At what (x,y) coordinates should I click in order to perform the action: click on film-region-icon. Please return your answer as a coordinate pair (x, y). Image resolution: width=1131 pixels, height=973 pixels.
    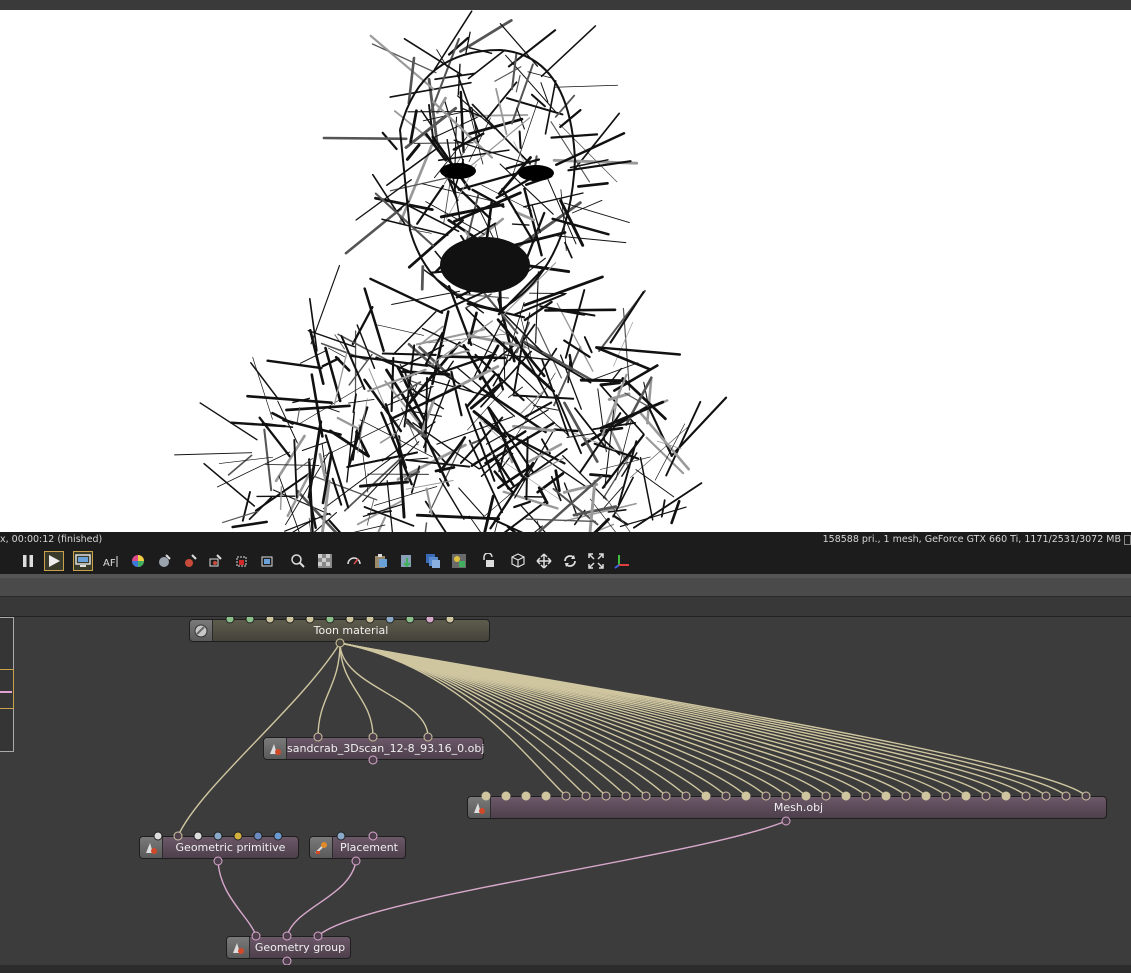
    Looking at the image, I should click on (267, 561).